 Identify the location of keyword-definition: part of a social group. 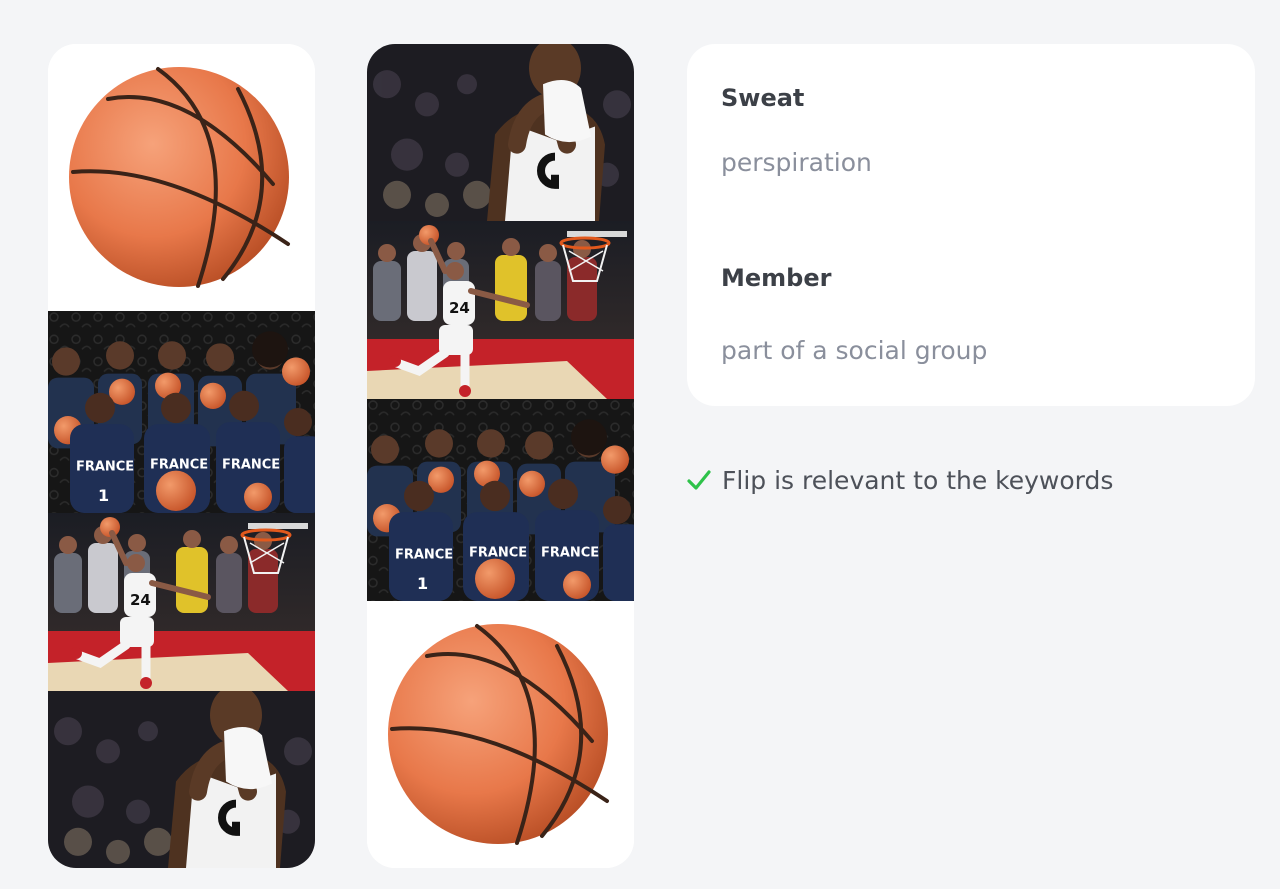
(854, 350).